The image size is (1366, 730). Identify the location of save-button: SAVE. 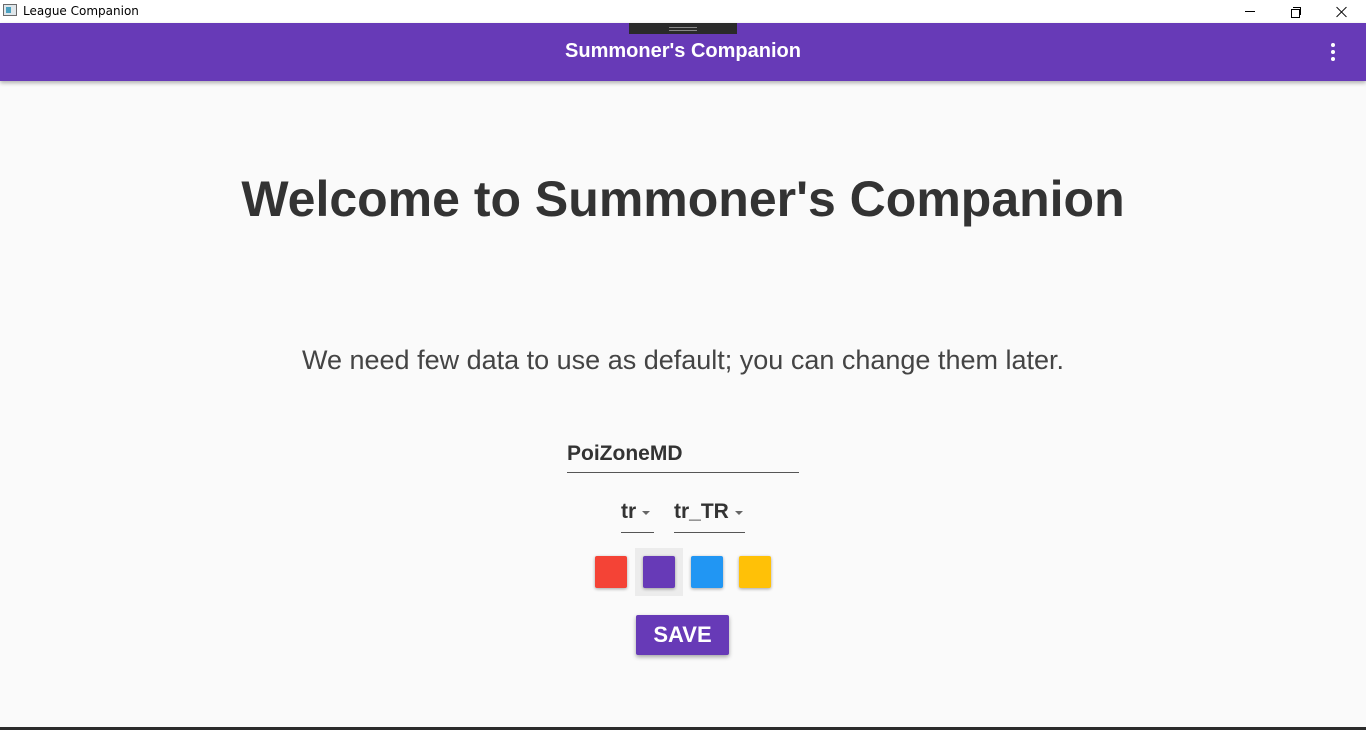
(682, 635).